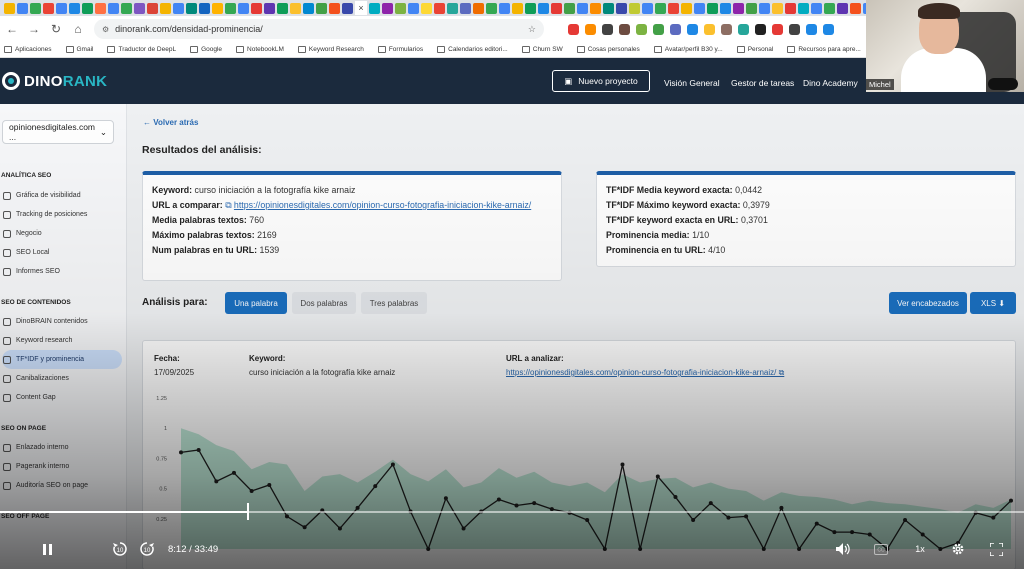 The height and width of the screenshot is (569, 1024). What do you see at coordinates (881, 549) in the screenshot?
I see `captions-icon: CC` at bounding box center [881, 549].